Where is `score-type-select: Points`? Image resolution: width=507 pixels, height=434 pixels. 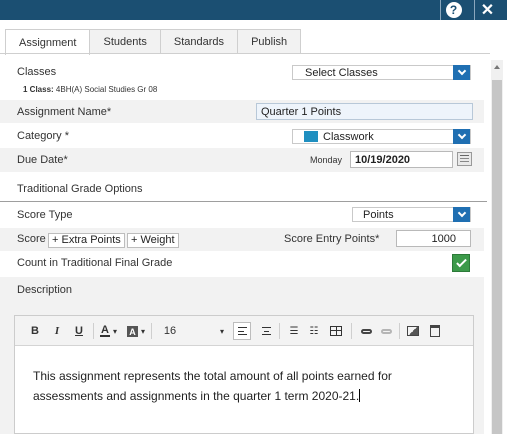 score-type-select: Points is located at coordinates (411, 214).